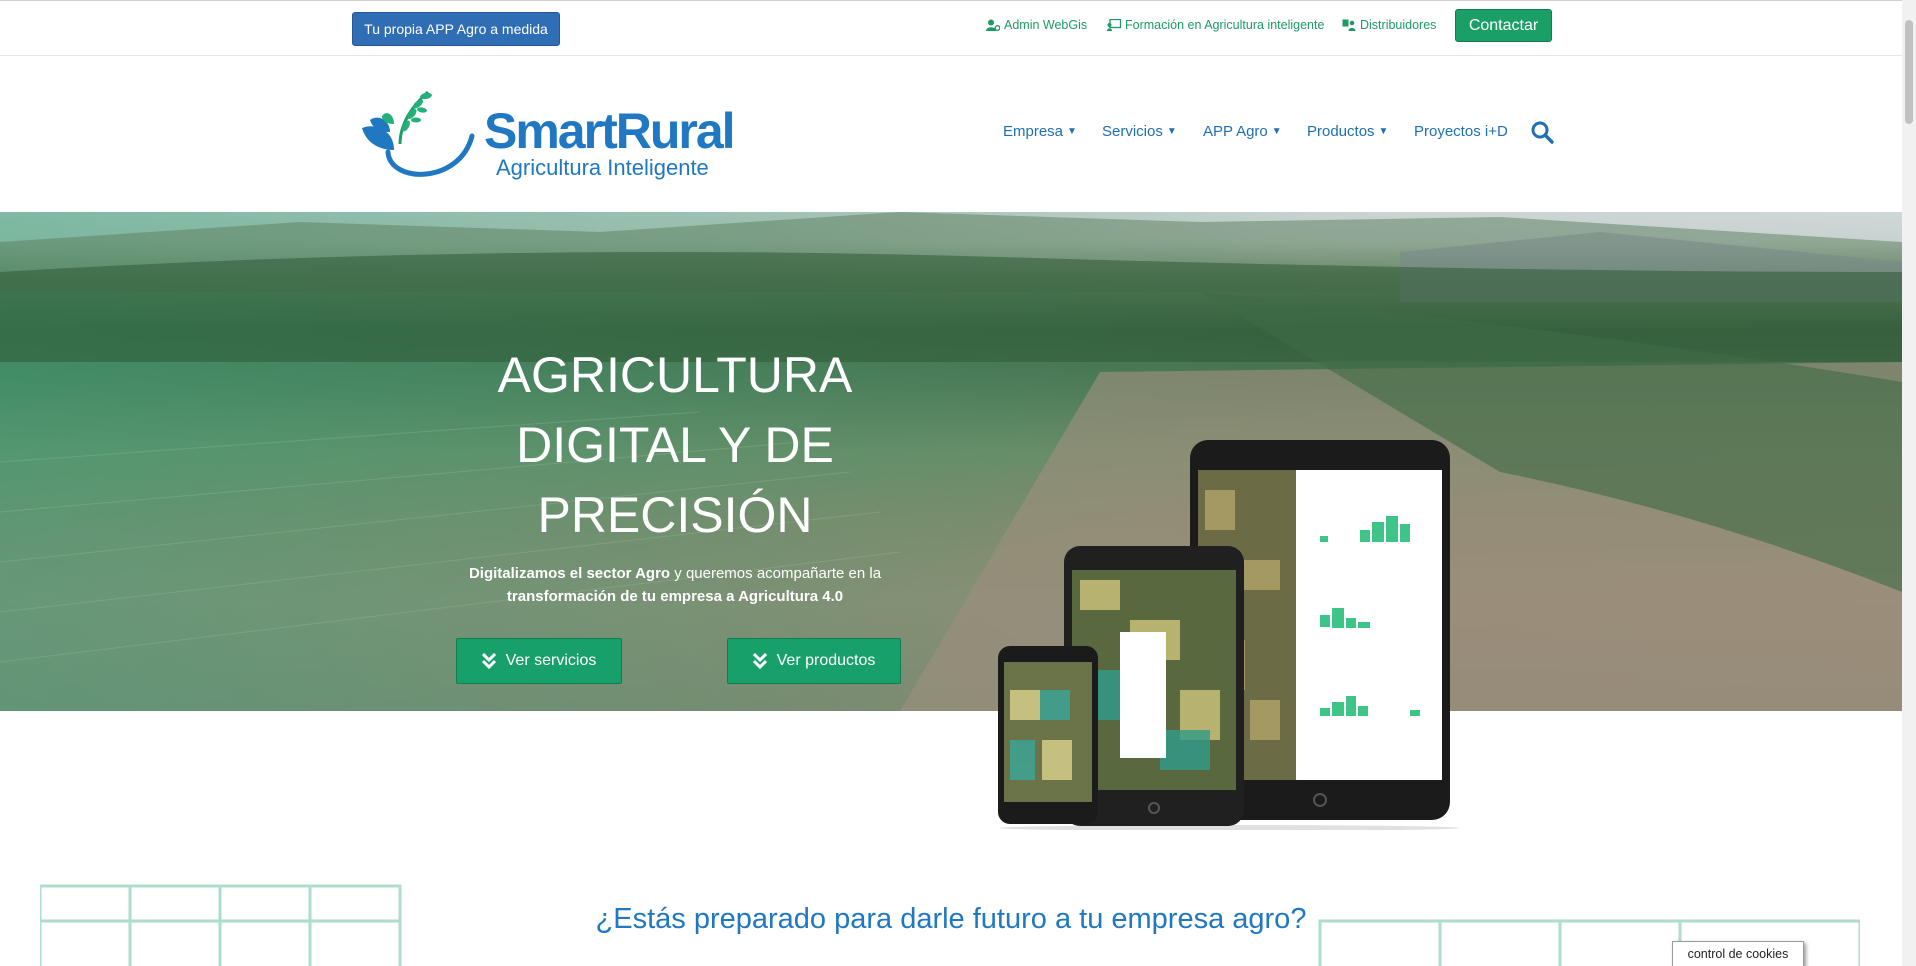 The height and width of the screenshot is (966, 1916). I want to click on nav-empresa: Empresa ▼, so click(1040, 131).